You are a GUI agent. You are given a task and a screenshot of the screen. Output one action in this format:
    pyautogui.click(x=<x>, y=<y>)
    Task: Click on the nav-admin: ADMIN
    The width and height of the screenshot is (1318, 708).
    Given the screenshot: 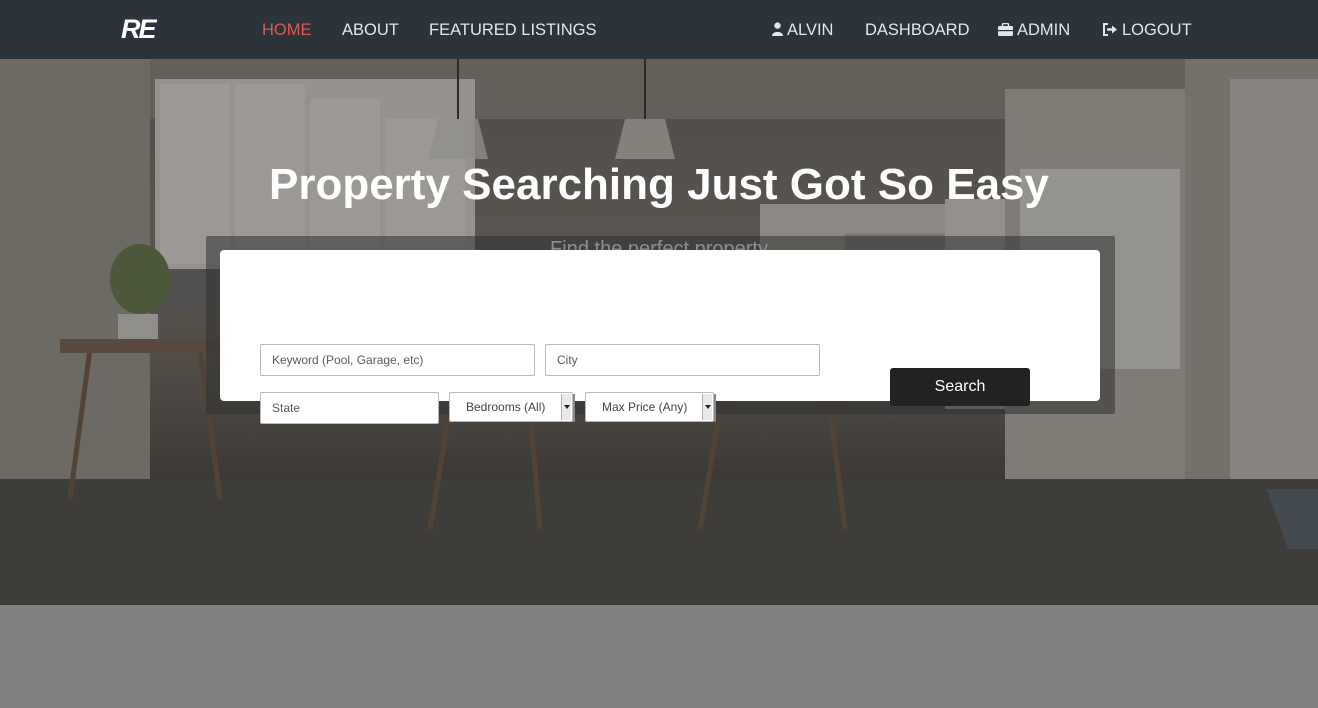 What is the action you would take?
    pyautogui.click(x=1034, y=30)
    